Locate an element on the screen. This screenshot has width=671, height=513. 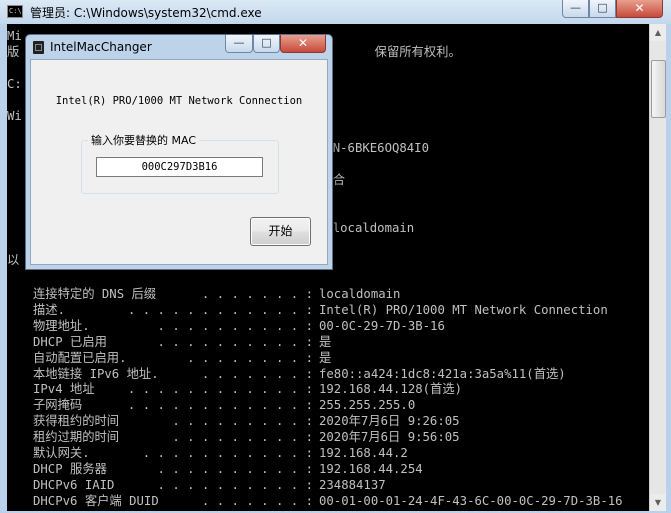
adapter-name-label: Intel(R) PRO/1000 MT Network Connection is located at coordinates (179, 101).